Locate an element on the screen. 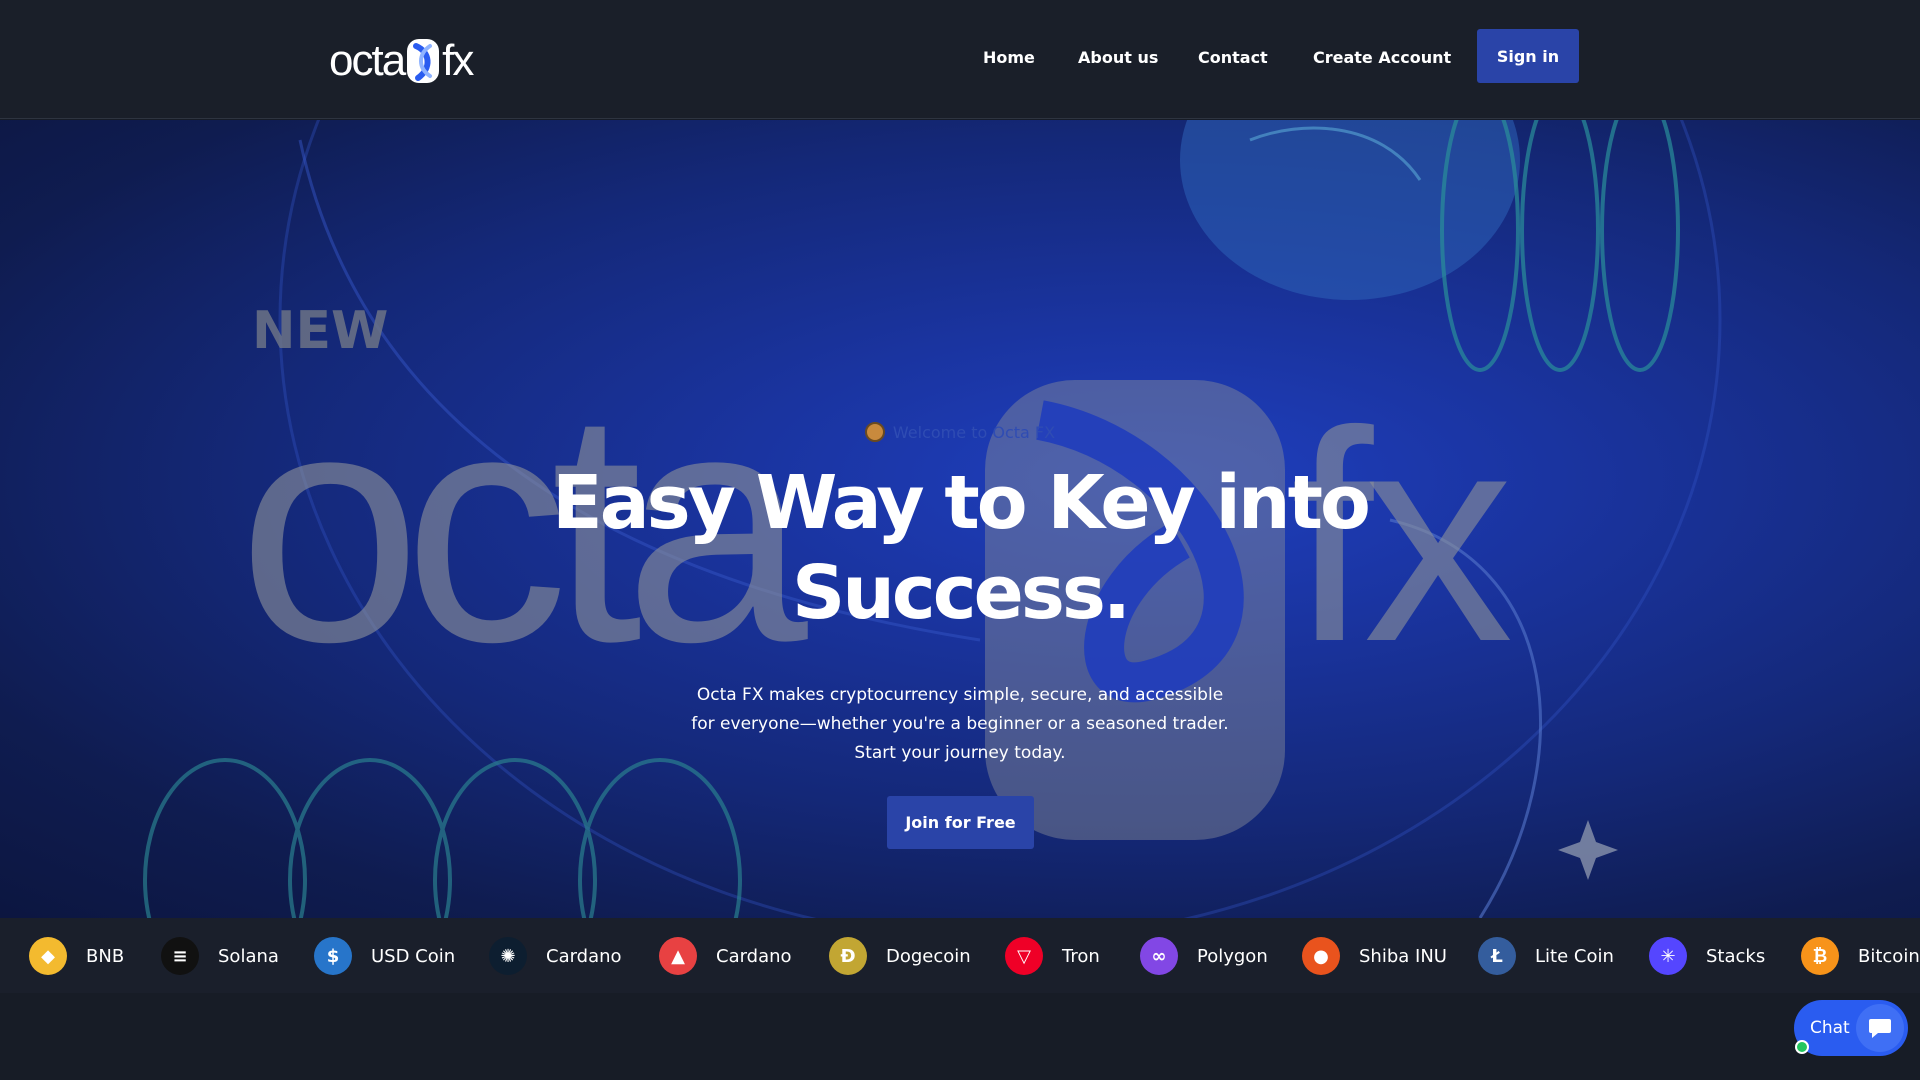 This screenshot has width=1920, height=1080. headline-line-2: Success. is located at coordinates (961, 593).